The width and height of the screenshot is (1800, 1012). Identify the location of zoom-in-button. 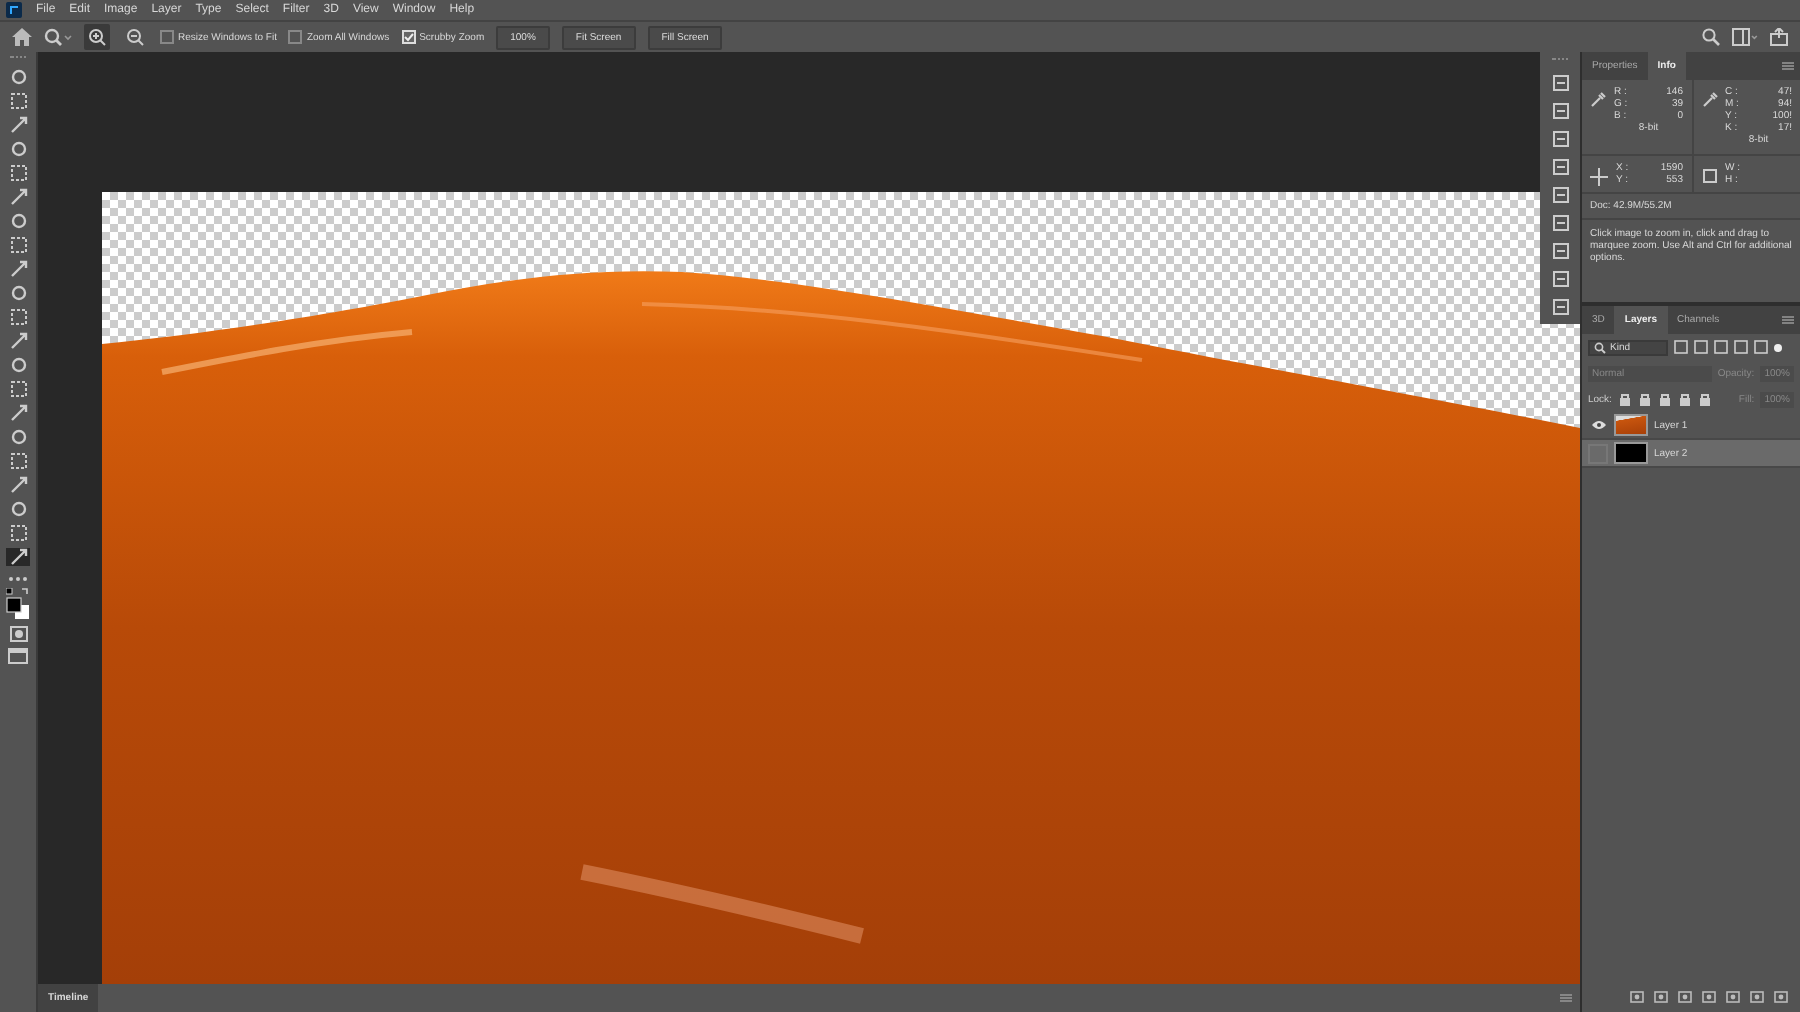
(97, 37).